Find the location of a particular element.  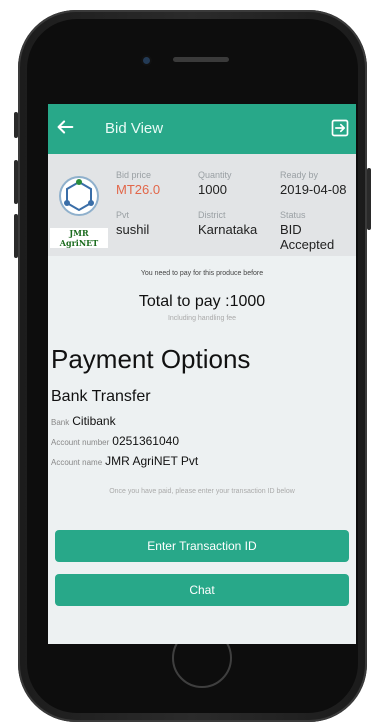

district-label: District is located at coordinates (212, 215).